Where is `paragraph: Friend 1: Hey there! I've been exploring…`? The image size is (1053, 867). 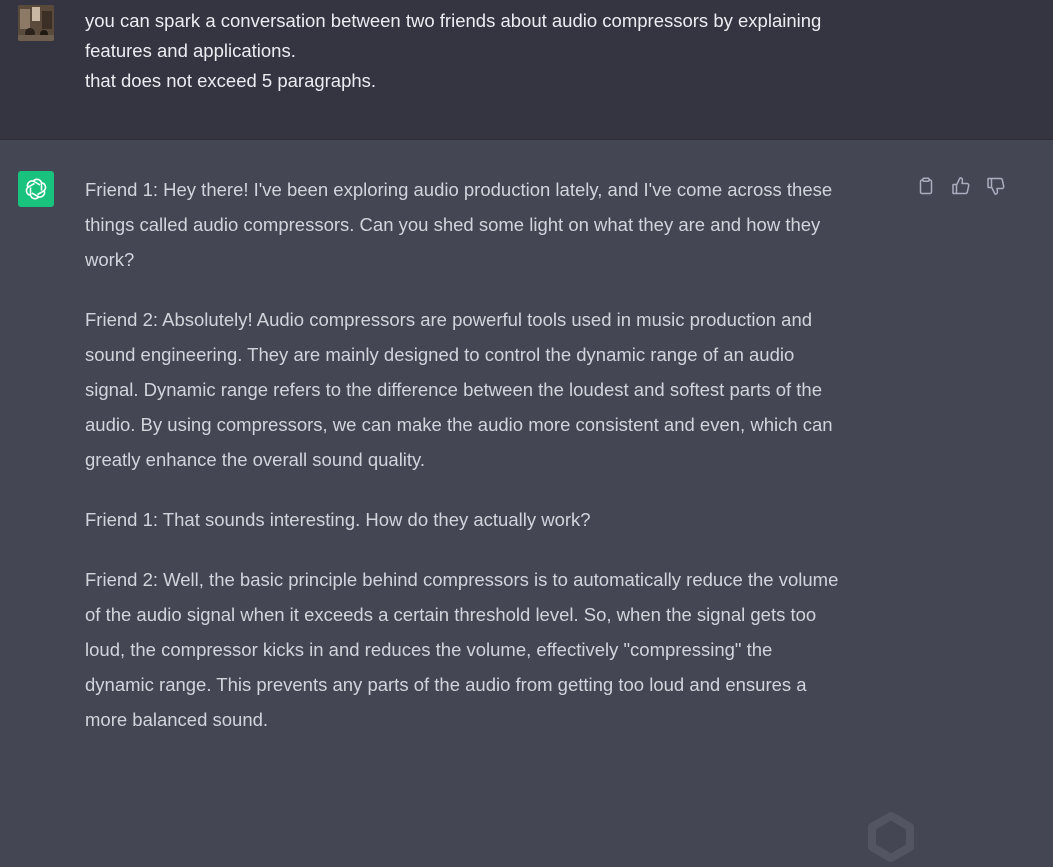
paragraph: Friend 1: Hey there! I've been exploring… is located at coordinates (495, 224).